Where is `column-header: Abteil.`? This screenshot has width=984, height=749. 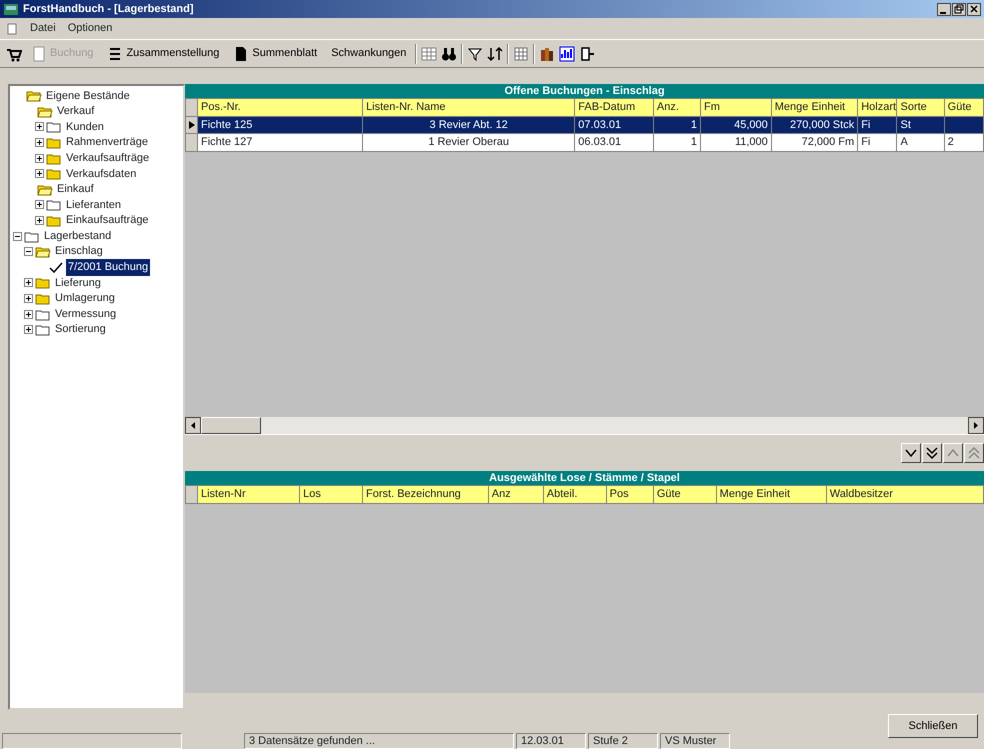 column-header: Abteil. is located at coordinates (574, 494).